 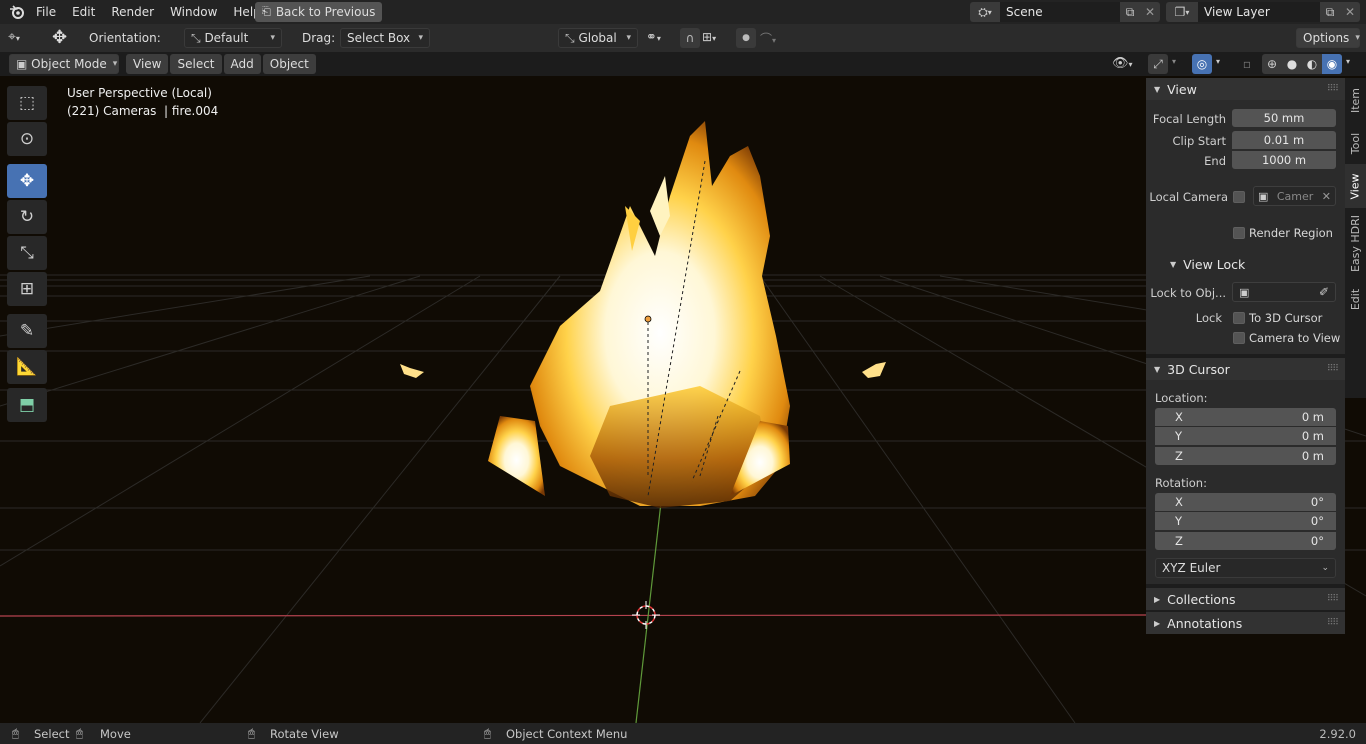 What do you see at coordinates (1122, 63) in the screenshot?
I see `visibility-eye-icon: 👁▾` at bounding box center [1122, 63].